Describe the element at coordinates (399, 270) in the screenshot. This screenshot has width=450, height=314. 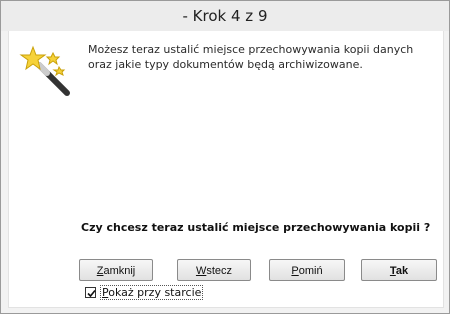
I see `yes-button: Tak` at that location.